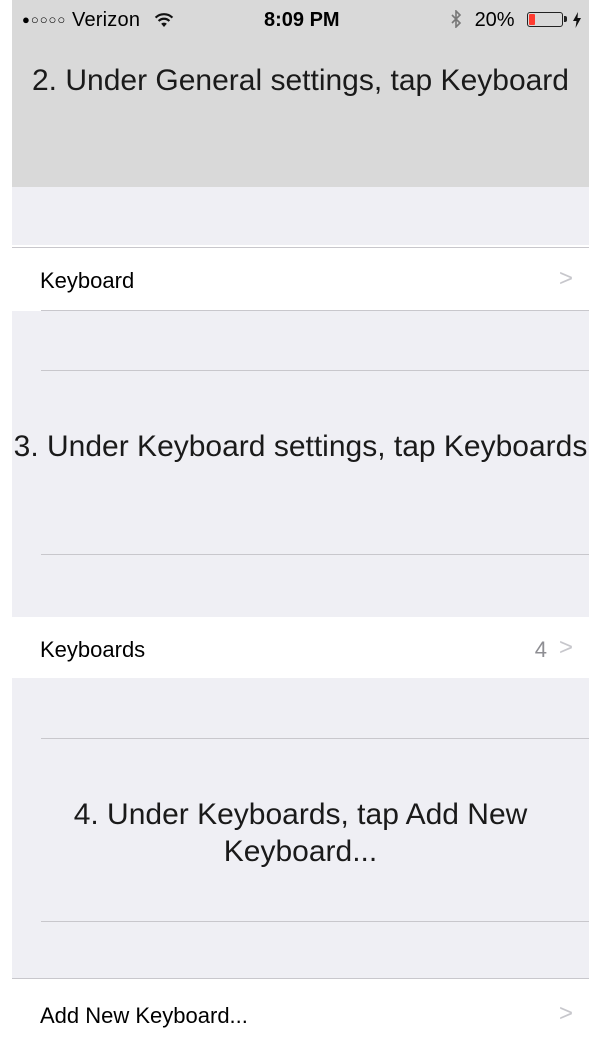  What do you see at coordinates (300, 80) in the screenshot?
I see `step-2-instruction: 2. Under General settings, tap Keyboard` at bounding box center [300, 80].